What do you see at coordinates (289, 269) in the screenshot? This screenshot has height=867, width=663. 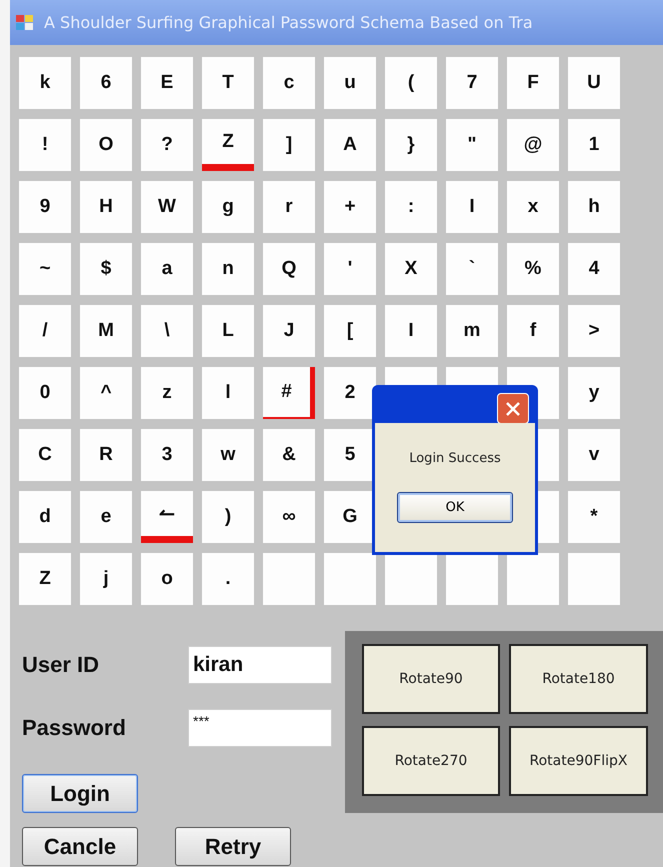 I see `character-key: Q` at bounding box center [289, 269].